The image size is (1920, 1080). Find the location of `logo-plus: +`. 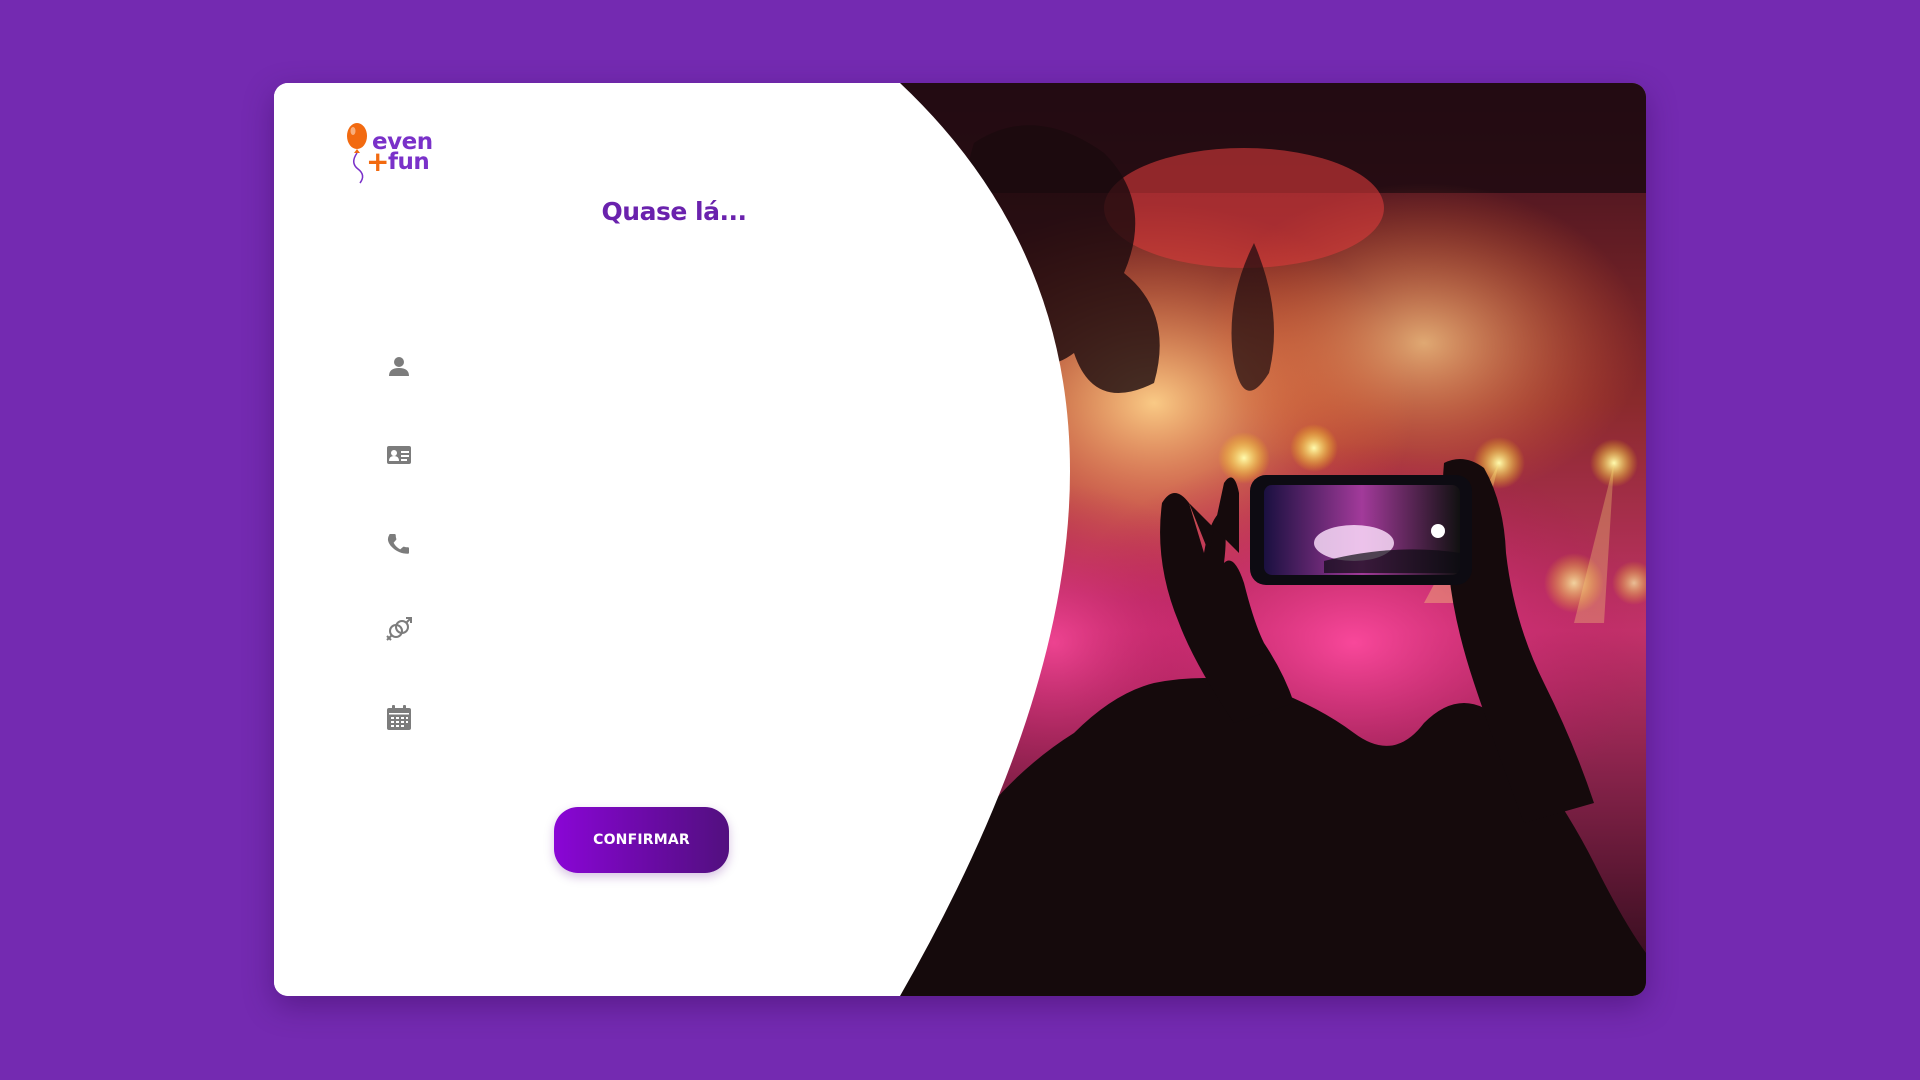

logo-plus: + is located at coordinates (378, 161).